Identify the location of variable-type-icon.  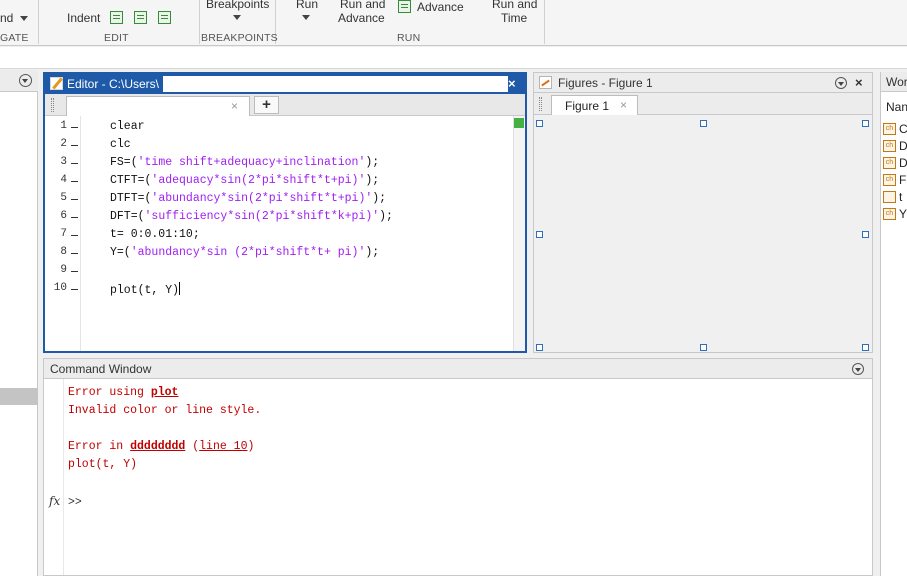
(889, 197).